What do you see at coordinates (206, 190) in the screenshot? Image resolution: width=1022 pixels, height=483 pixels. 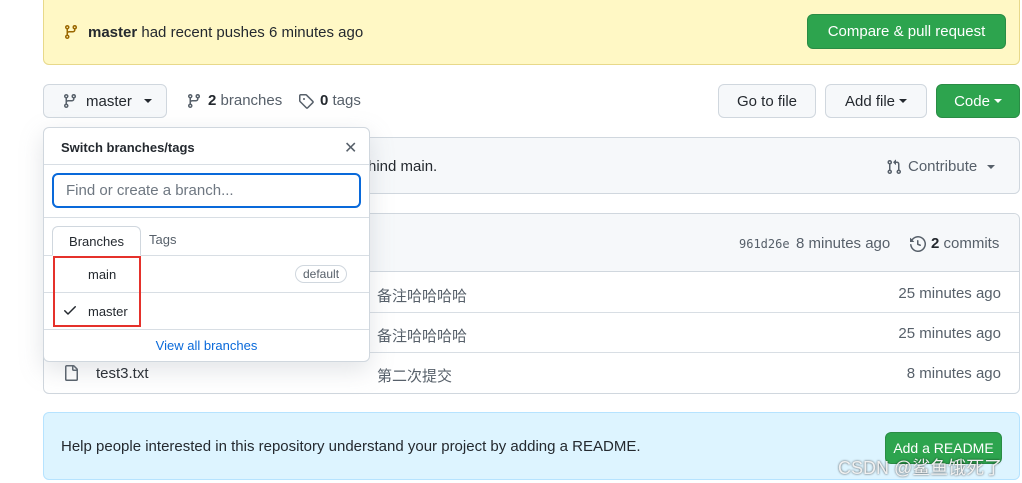 I see `branch-search-input` at bounding box center [206, 190].